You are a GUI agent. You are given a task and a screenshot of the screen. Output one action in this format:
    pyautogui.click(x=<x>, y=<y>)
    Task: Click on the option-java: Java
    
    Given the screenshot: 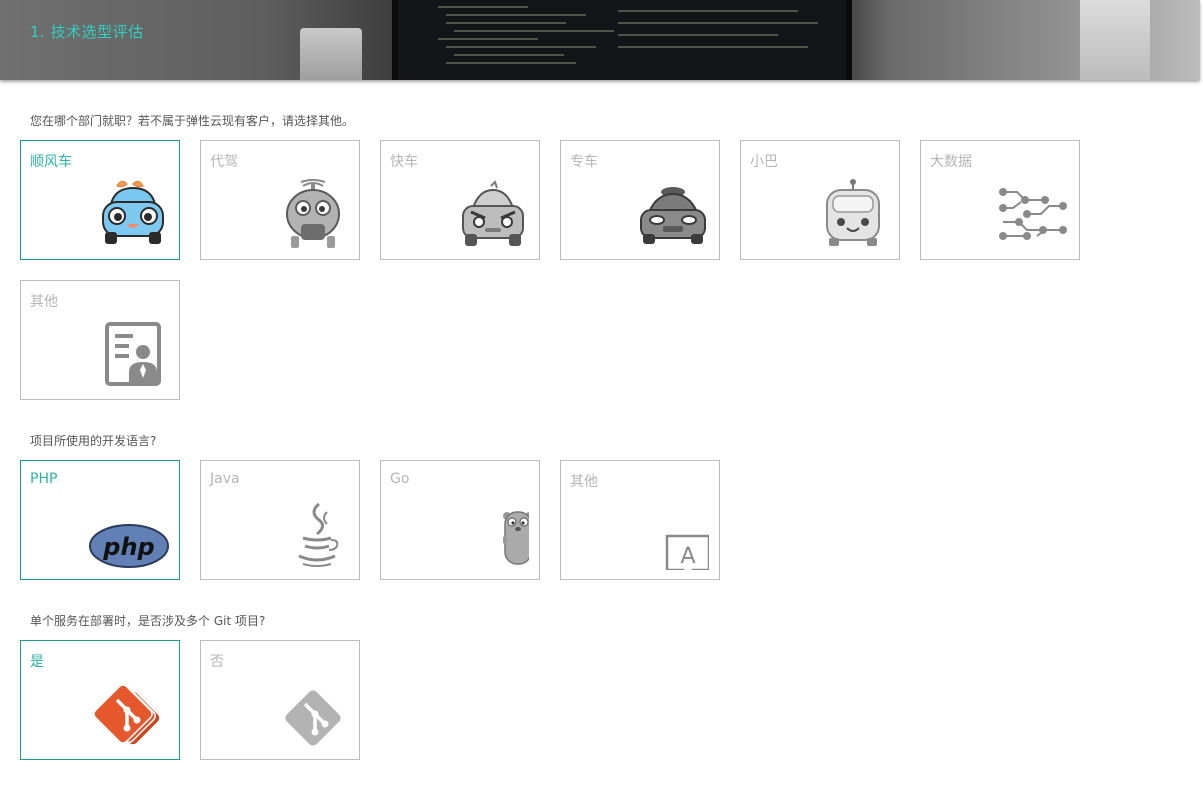 What is the action you would take?
    pyautogui.click(x=280, y=520)
    